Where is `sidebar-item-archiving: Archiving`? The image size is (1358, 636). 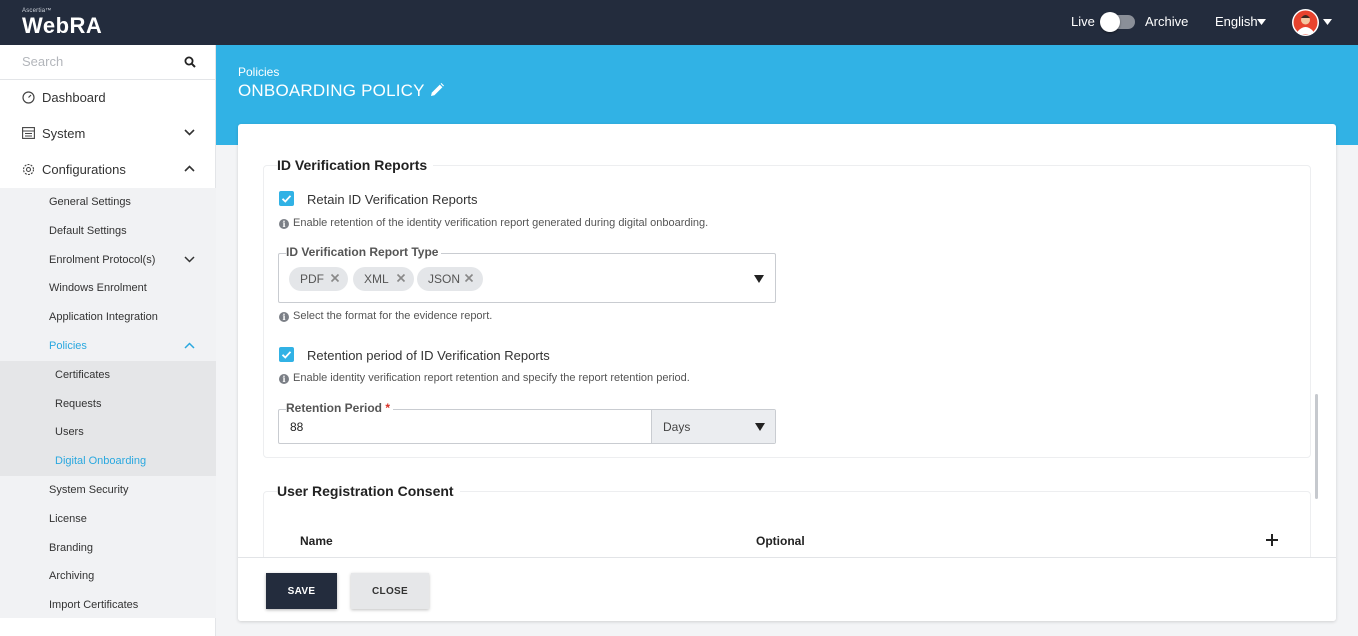 sidebar-item-archiving: Archiving is located at coordinates (108, 576).